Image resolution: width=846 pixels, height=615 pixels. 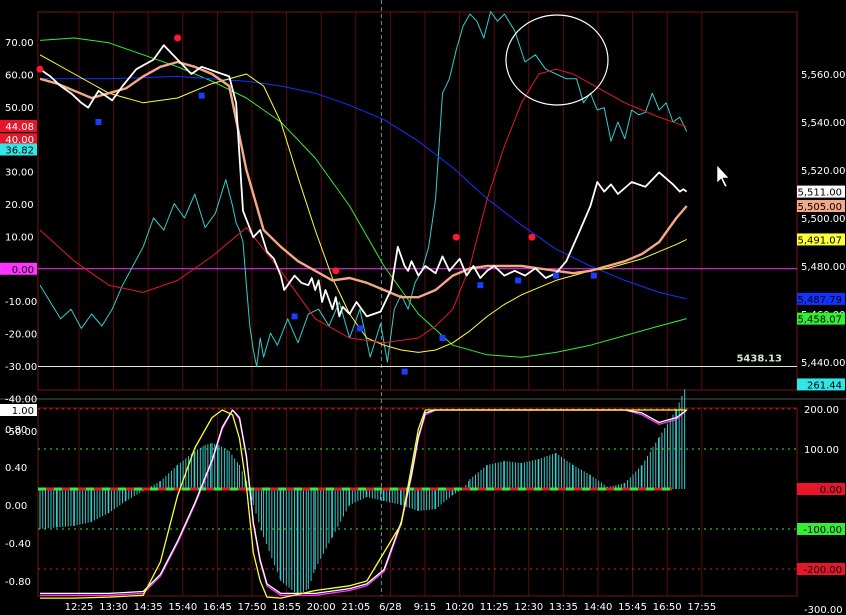 I want to click on left-tick-label: -40.00, so click(x=21, y=399).